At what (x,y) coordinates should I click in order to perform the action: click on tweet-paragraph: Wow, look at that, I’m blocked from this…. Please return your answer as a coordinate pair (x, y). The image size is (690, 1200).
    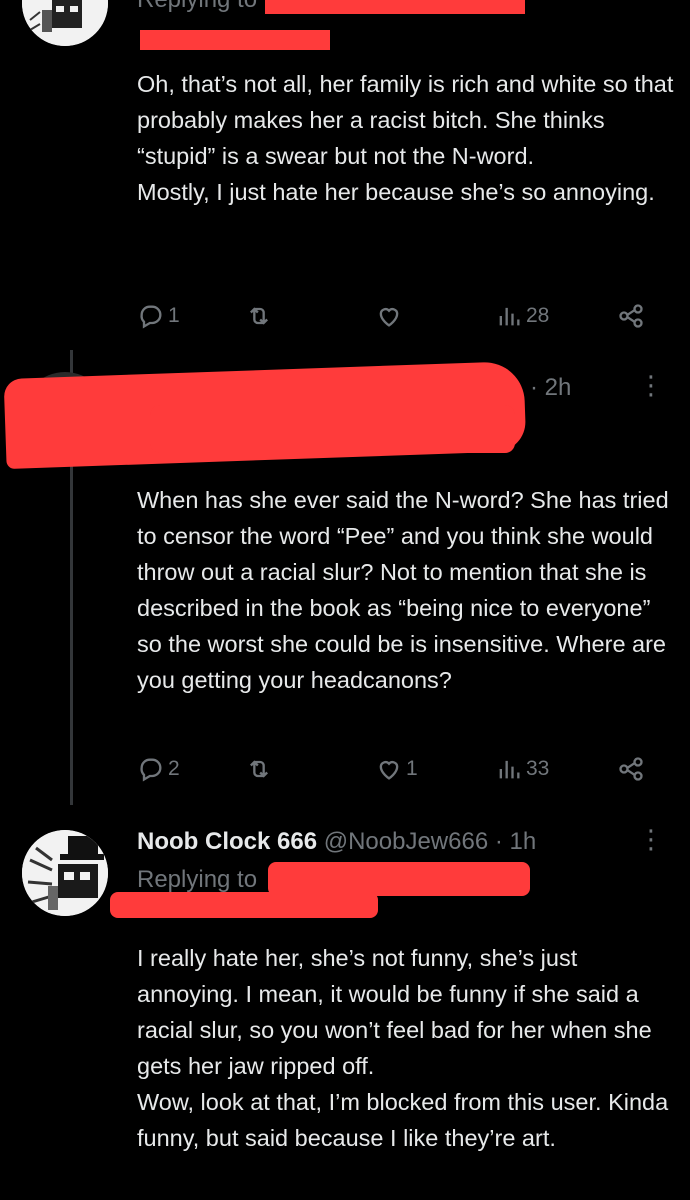
    Looking at the image, I should click on (403, 1120).